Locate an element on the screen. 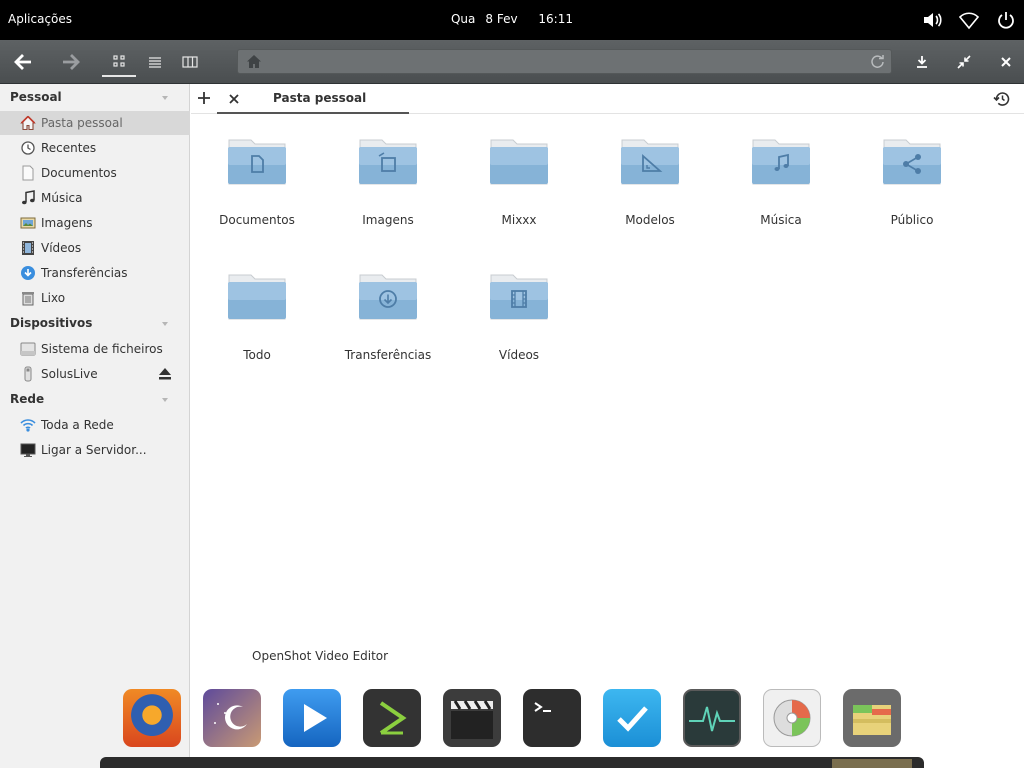 This screenshot has width=1024, height=768. folder-item: Público is located at coordinates (912, 184).